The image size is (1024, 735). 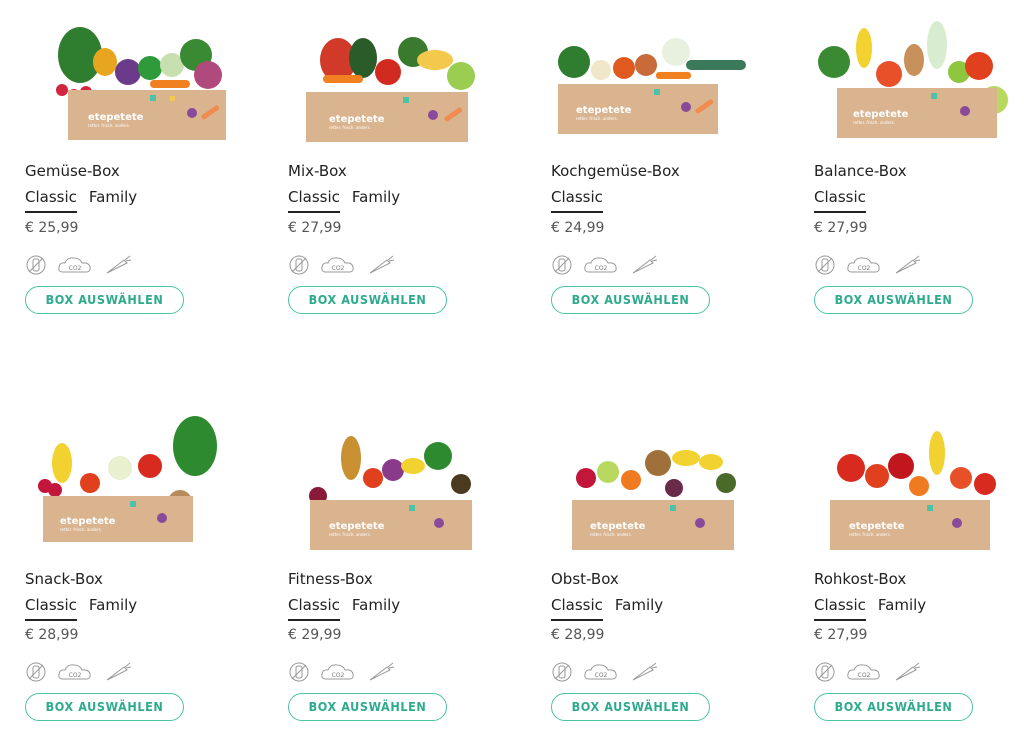 I want to click on product-name: Balance-Box, so click(x=860, y=171).